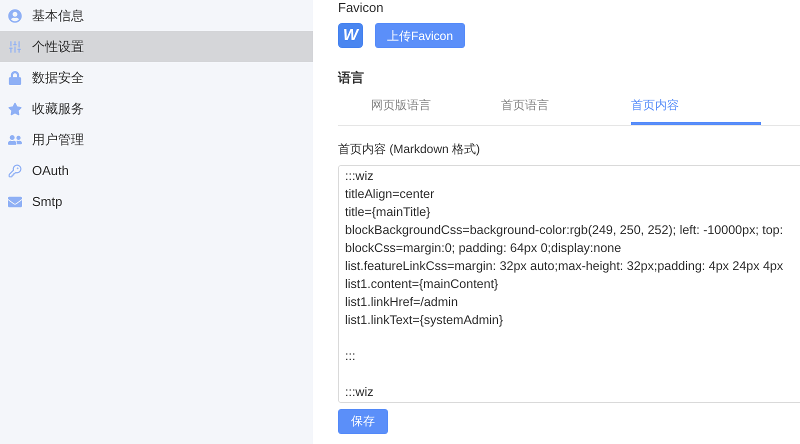  What do you see at coordinates (15, 15) in the screenshot?
I see `user-icon` at bounding box center [15, 15].